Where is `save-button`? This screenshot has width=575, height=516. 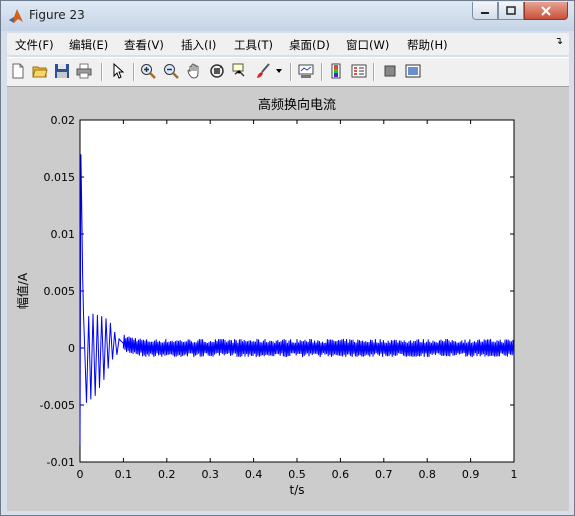 save-button is located at coordinates (62, 71).